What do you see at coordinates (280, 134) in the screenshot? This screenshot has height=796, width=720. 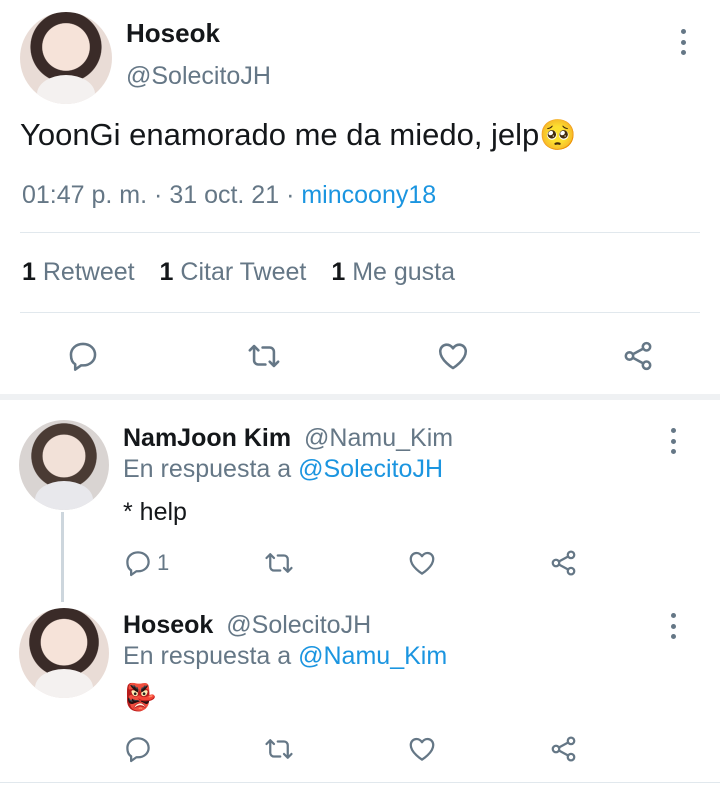 I see `tweet-text-body: YoonGi enamorado me da miedo, jelp` at bounding box center [280, 134].